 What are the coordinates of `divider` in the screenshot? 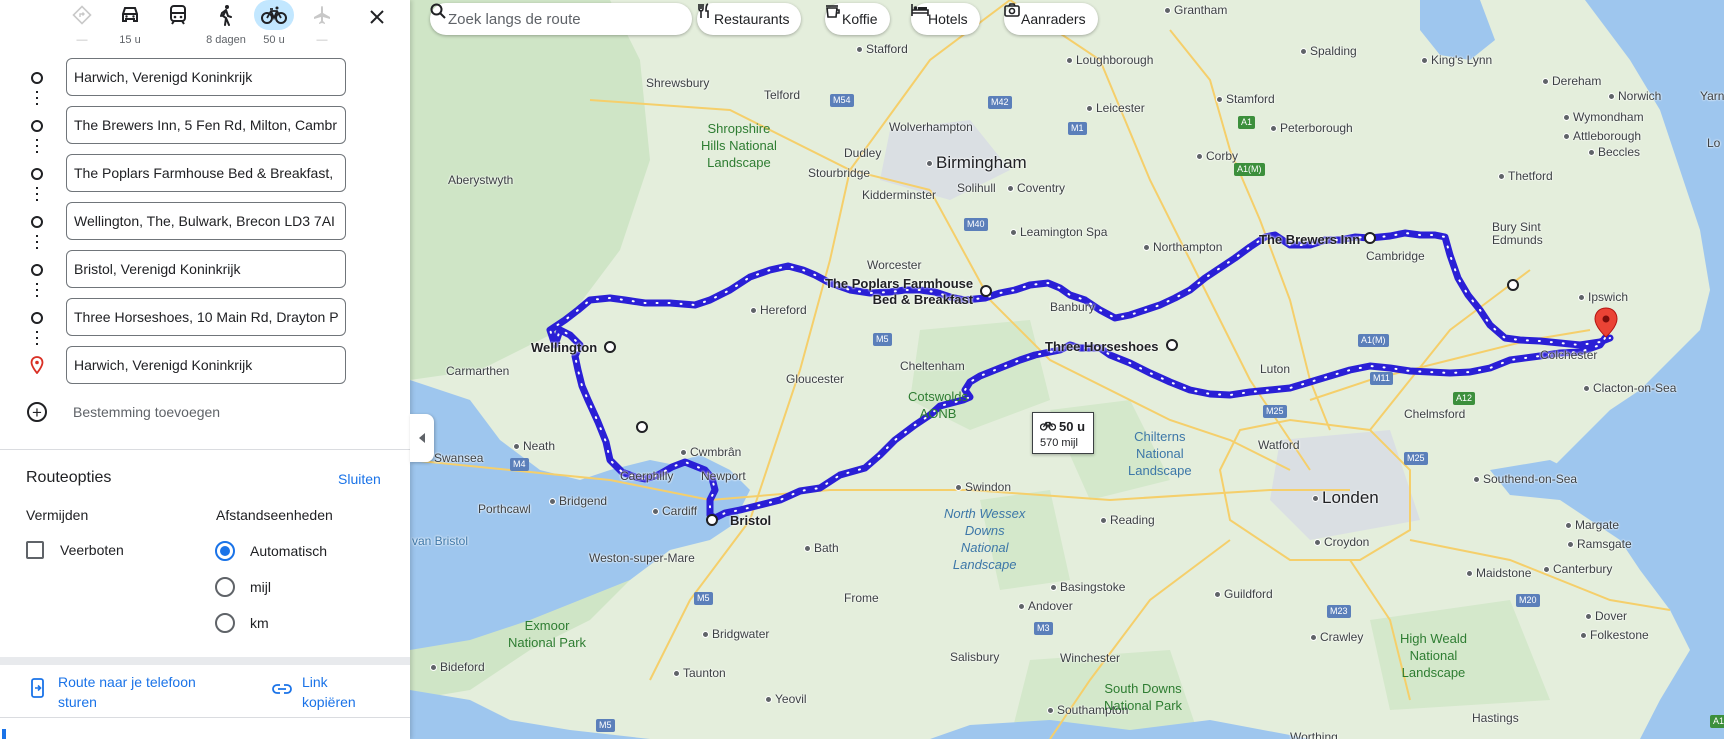 It's located at (205, 449).